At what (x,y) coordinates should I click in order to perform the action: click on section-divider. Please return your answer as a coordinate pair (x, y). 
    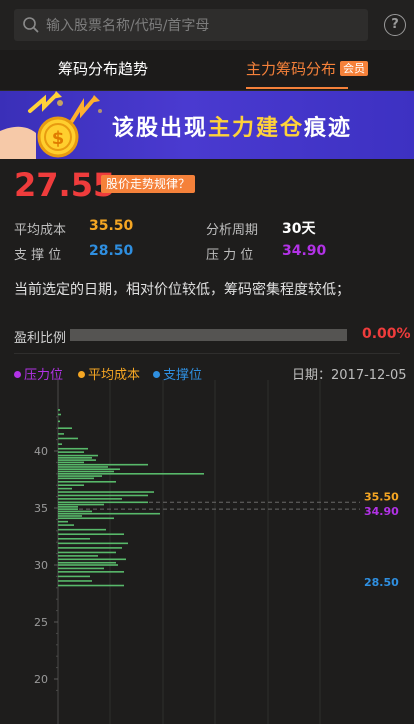
    Looking at the image, I should click on (207, 353).